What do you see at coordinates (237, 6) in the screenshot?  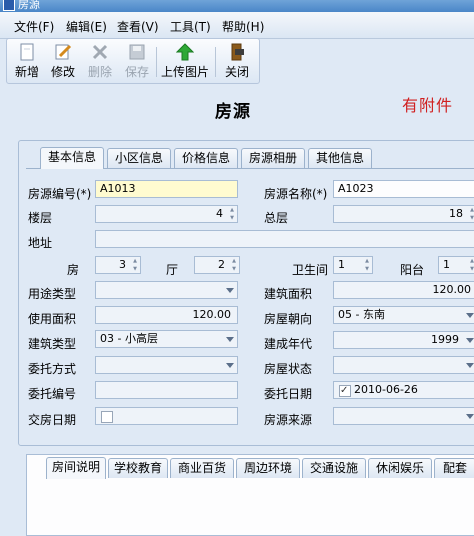 I see `title-bar: 房源` at bounding box center [237, 6].